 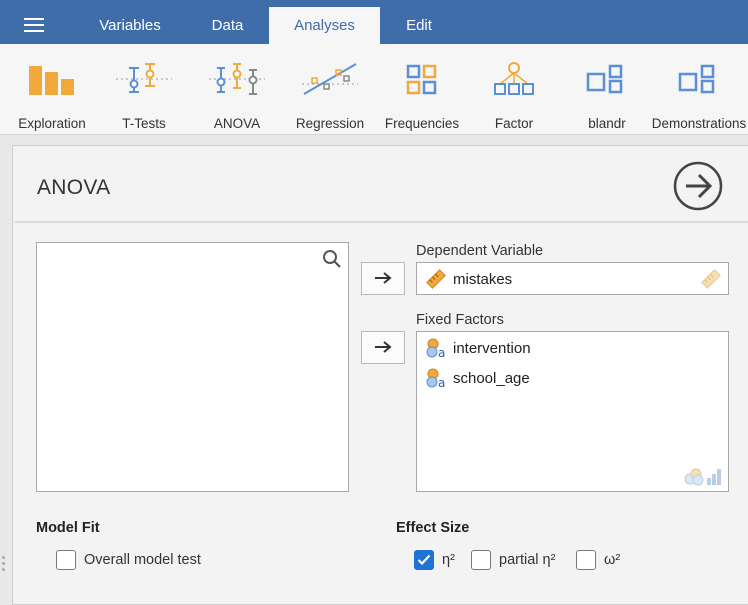 I want to click on ribbon-t-tests-button: T-Tests, so click(x=144, y=94).